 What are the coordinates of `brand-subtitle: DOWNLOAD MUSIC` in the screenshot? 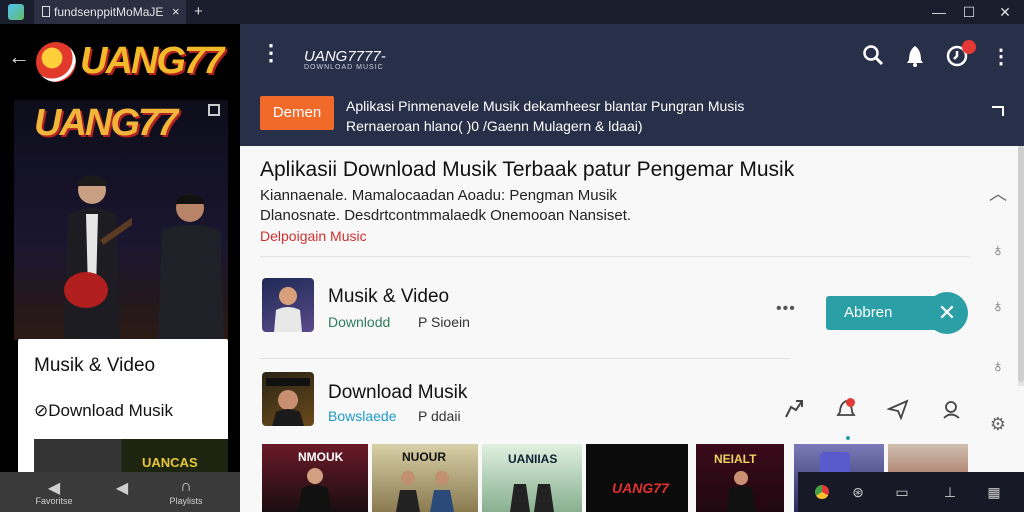 It's located at (344, 67).